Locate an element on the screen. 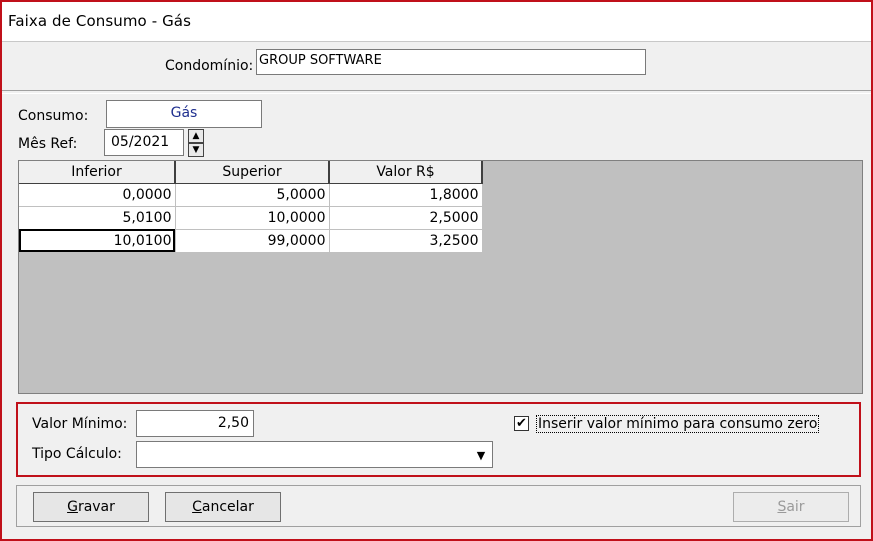 The height and width of the screenshot is (541, 873). inserir-minimo-label: Inserir valor mínimo para consumo zero is located at coordinates (678, 424).